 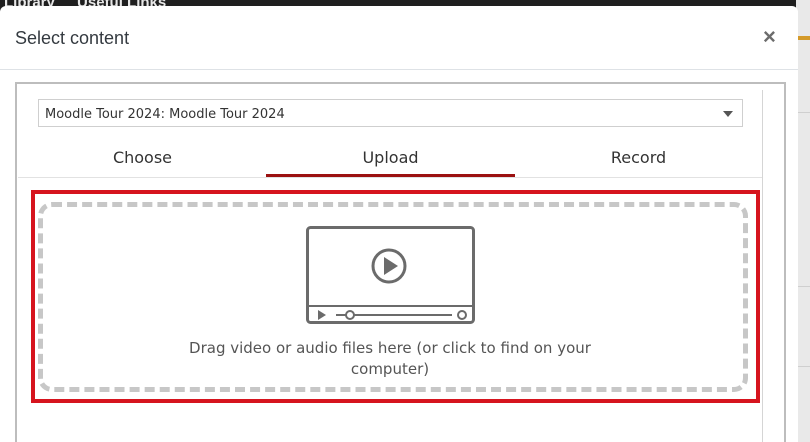 I want to click on modal-title: Select content, so click(x=72, y=38).